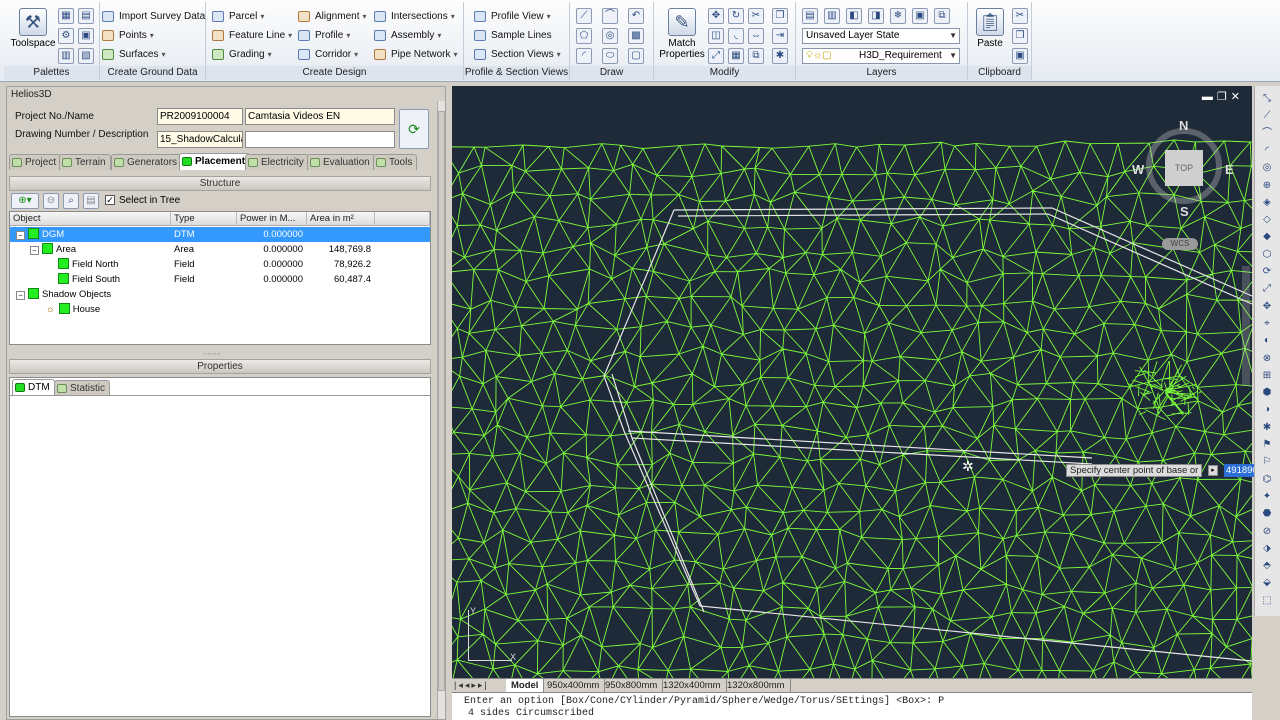 The width and height of the screenshot is (1280, 720). I want to click on view-cube: TOP N S E W WCS, so click(1183, 184).